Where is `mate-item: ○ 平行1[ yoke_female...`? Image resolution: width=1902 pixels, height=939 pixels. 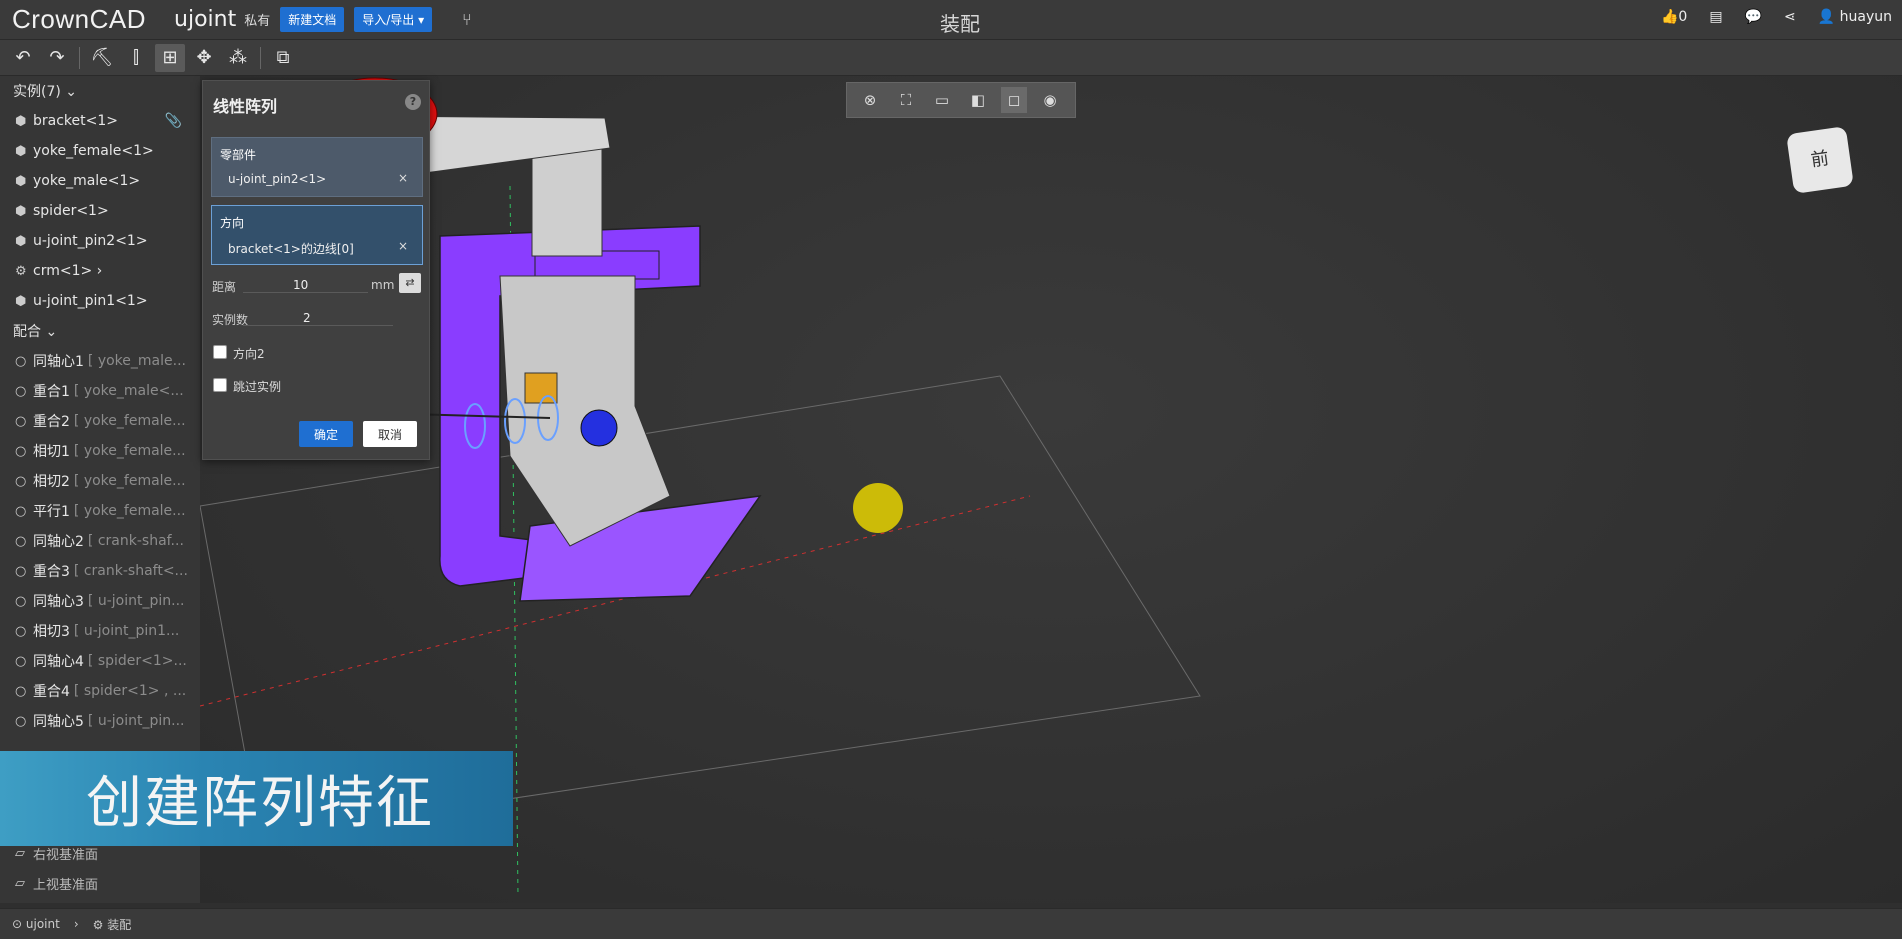
mate-item: ○ 平行1[ yoke_female... is located at coordinates (100, 511).